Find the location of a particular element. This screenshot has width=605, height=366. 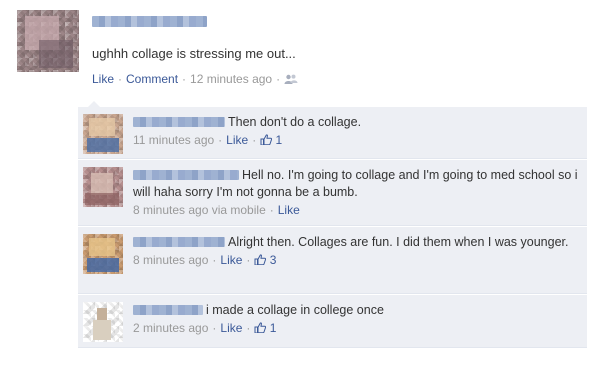

comment-meta: 8 minutes ago · Like · 3 is located at coordinates (356, 260).